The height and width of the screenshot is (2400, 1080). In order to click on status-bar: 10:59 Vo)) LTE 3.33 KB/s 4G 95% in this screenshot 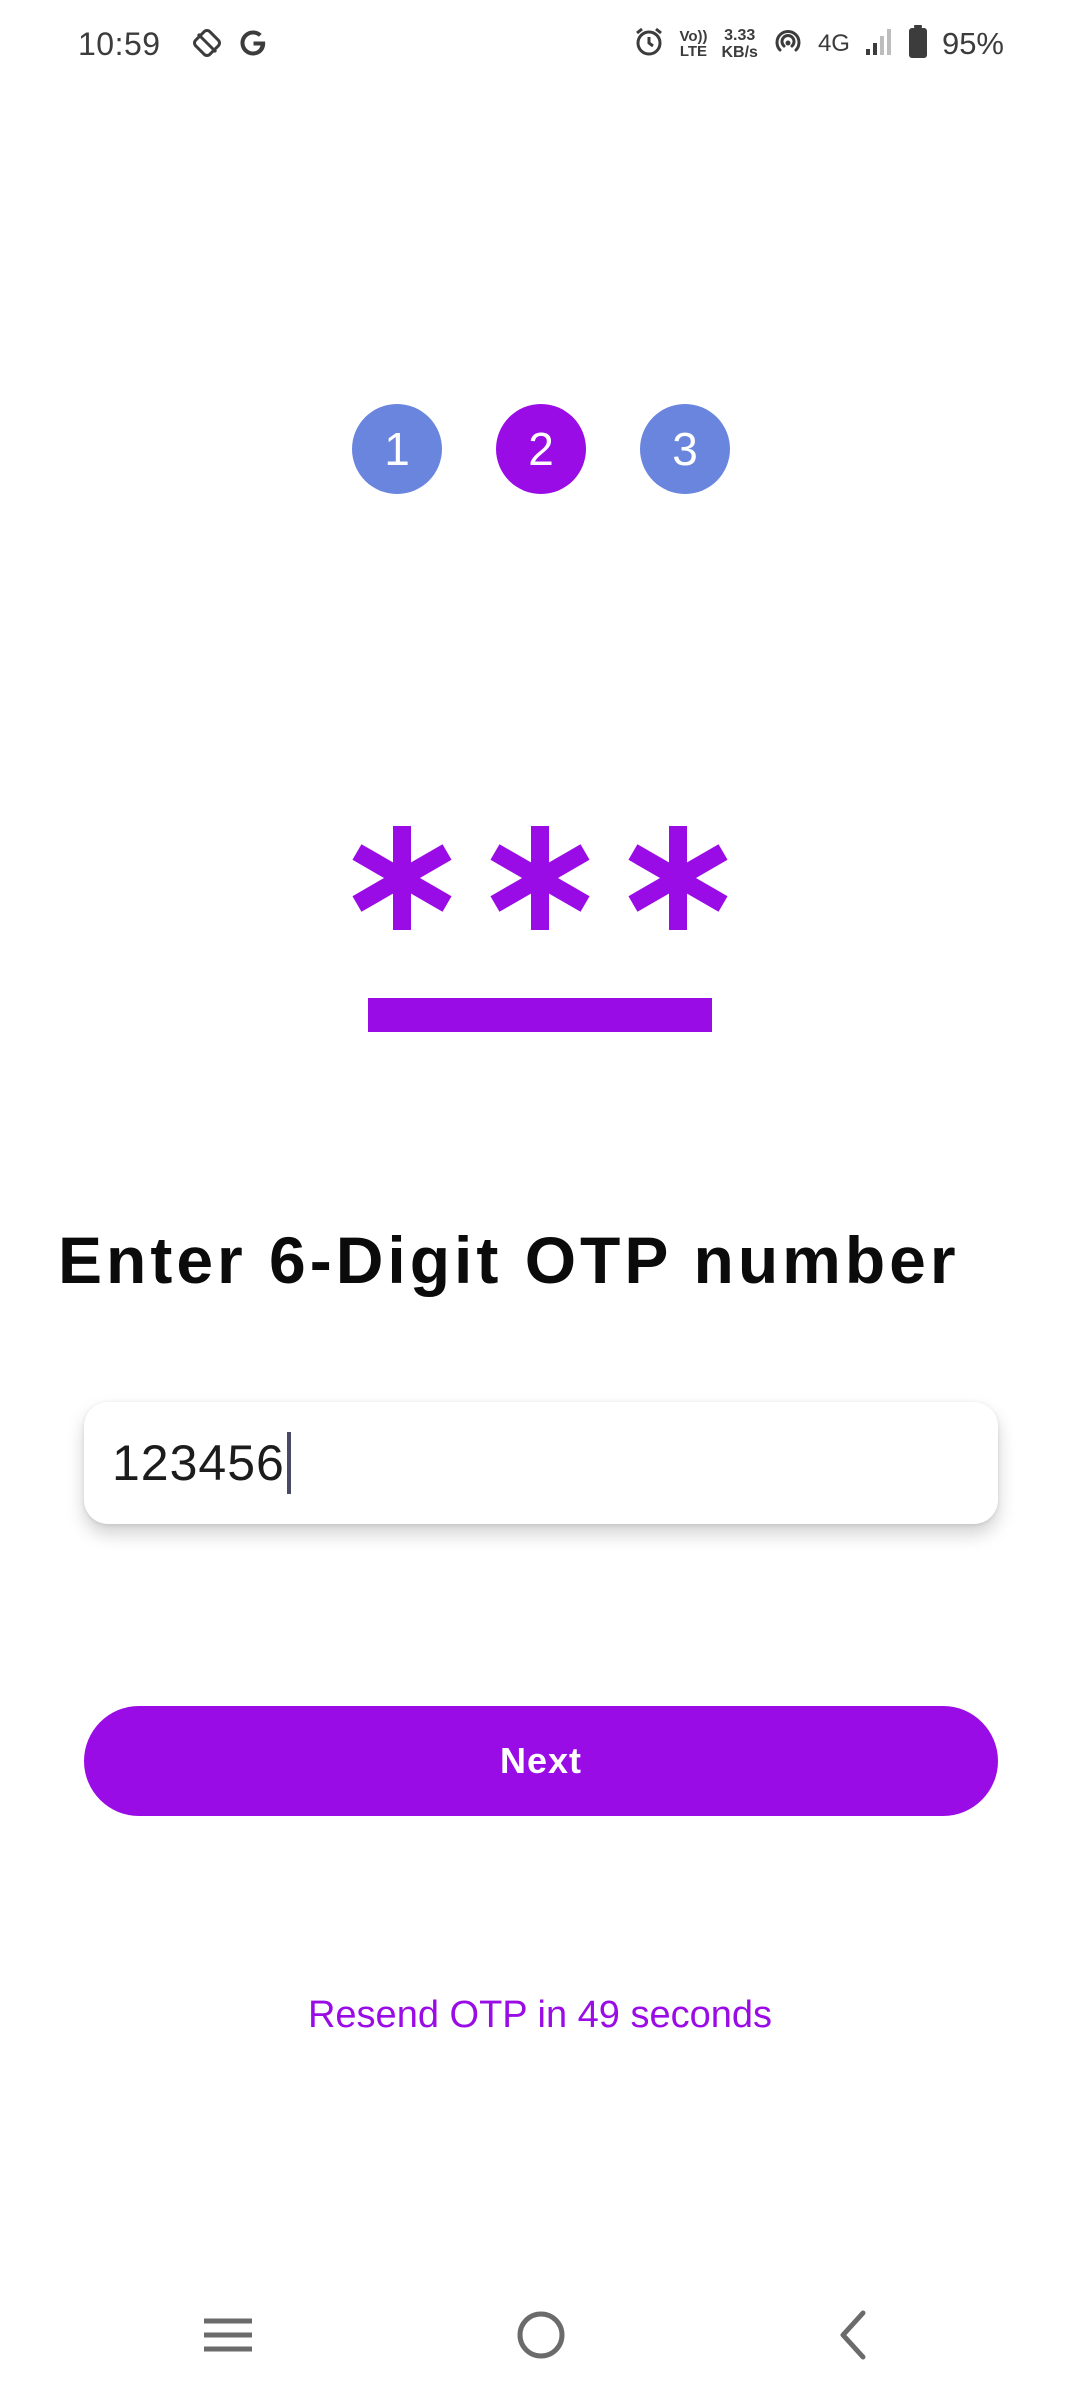, I will do `click(540, 45)`.